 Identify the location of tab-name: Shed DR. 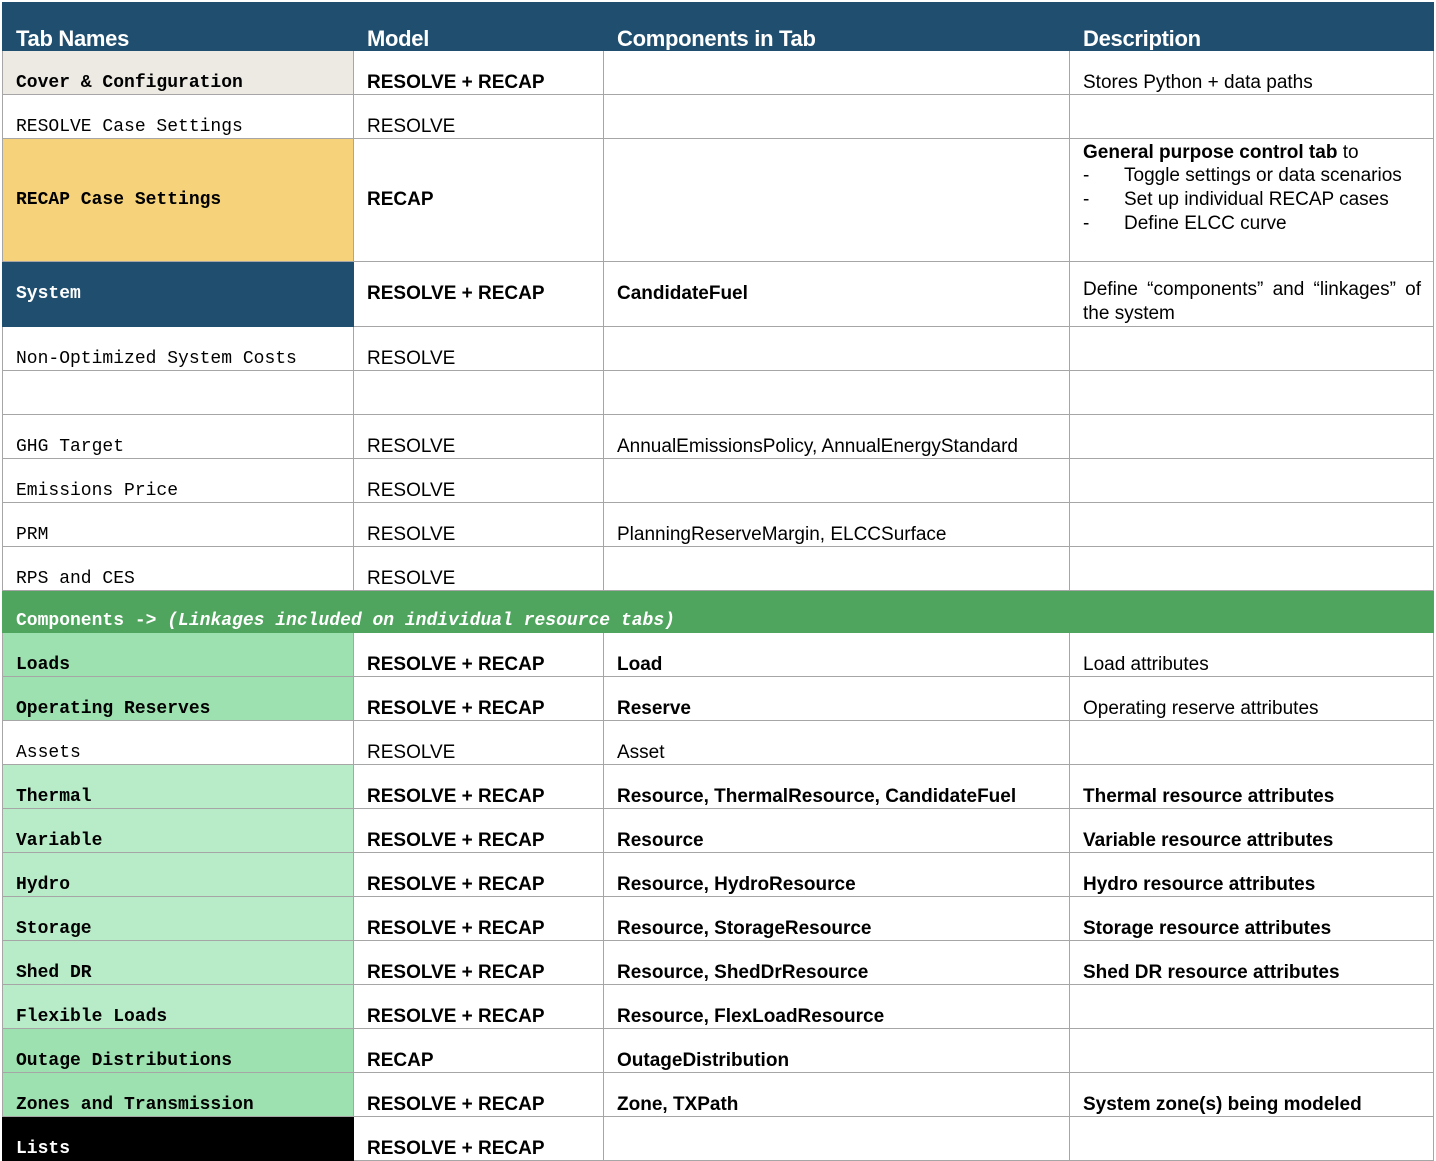
(178, 962).